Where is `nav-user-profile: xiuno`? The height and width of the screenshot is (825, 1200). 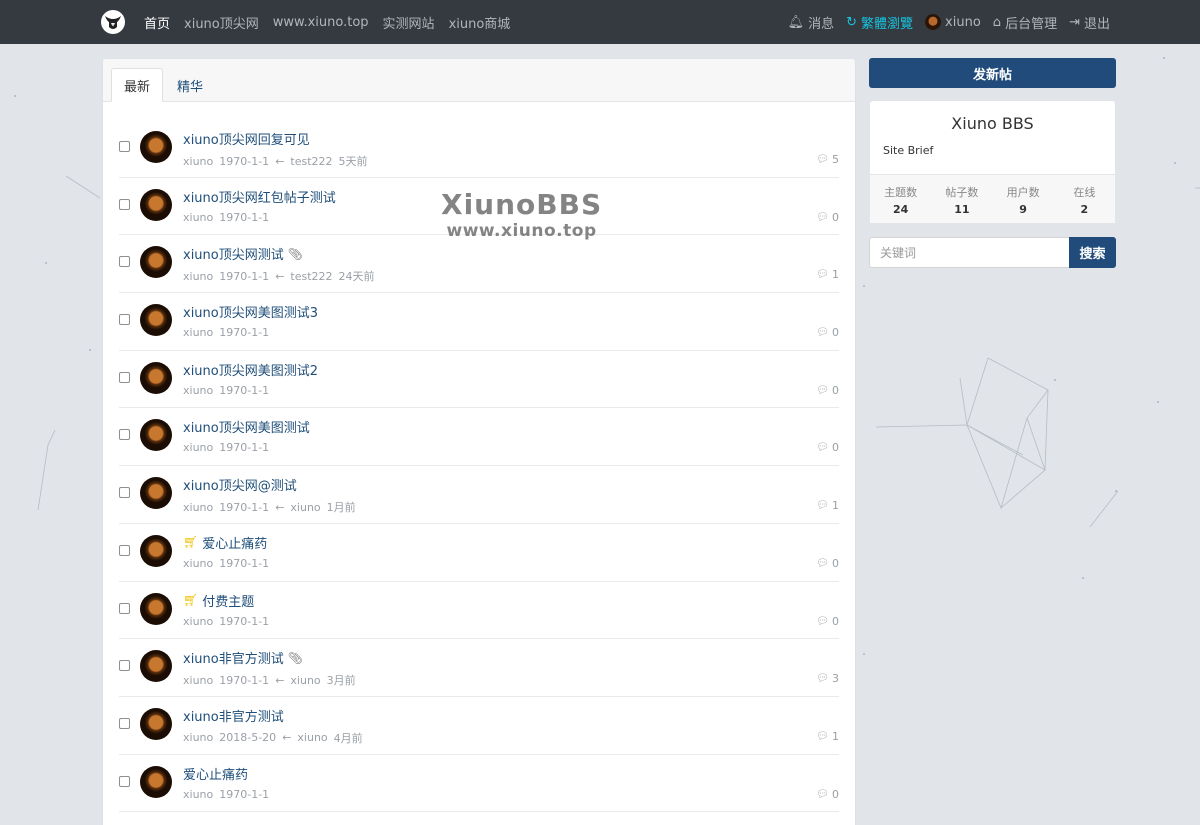
nav-user-profile: xiuno is located at coordinates (953, 22).